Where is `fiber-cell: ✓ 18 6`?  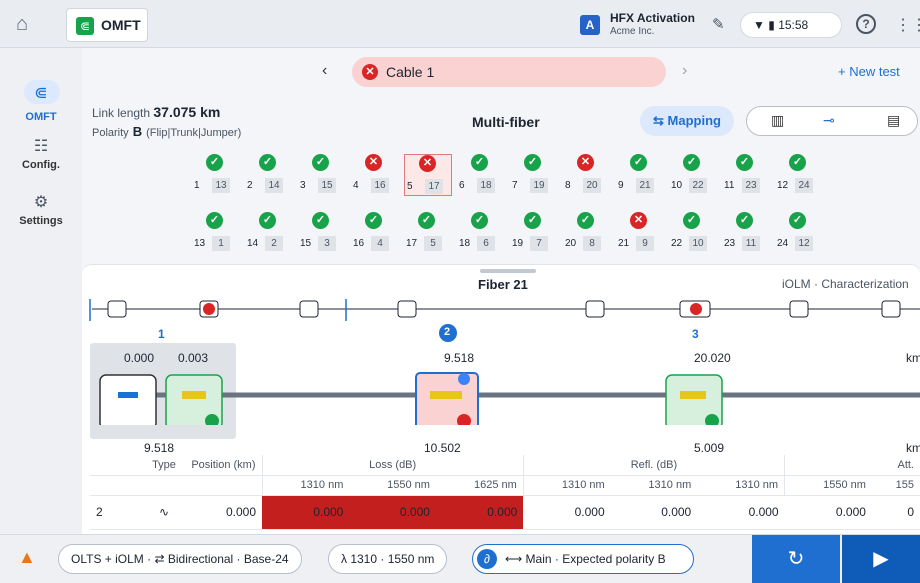 fiber-cell: ✓ 18 6 is located at coordinates (481, 233).